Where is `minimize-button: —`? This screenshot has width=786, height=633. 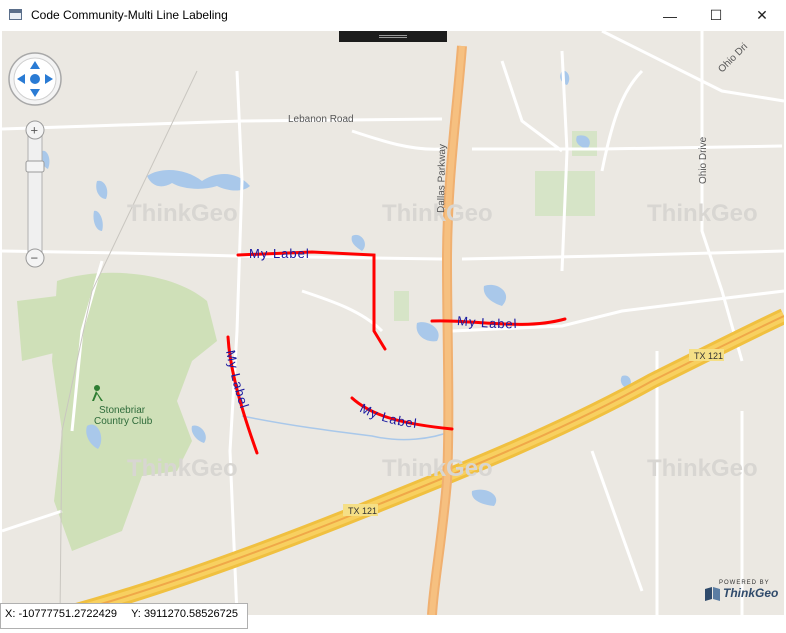
minimize-button: — is located at coordinates (670, 15).